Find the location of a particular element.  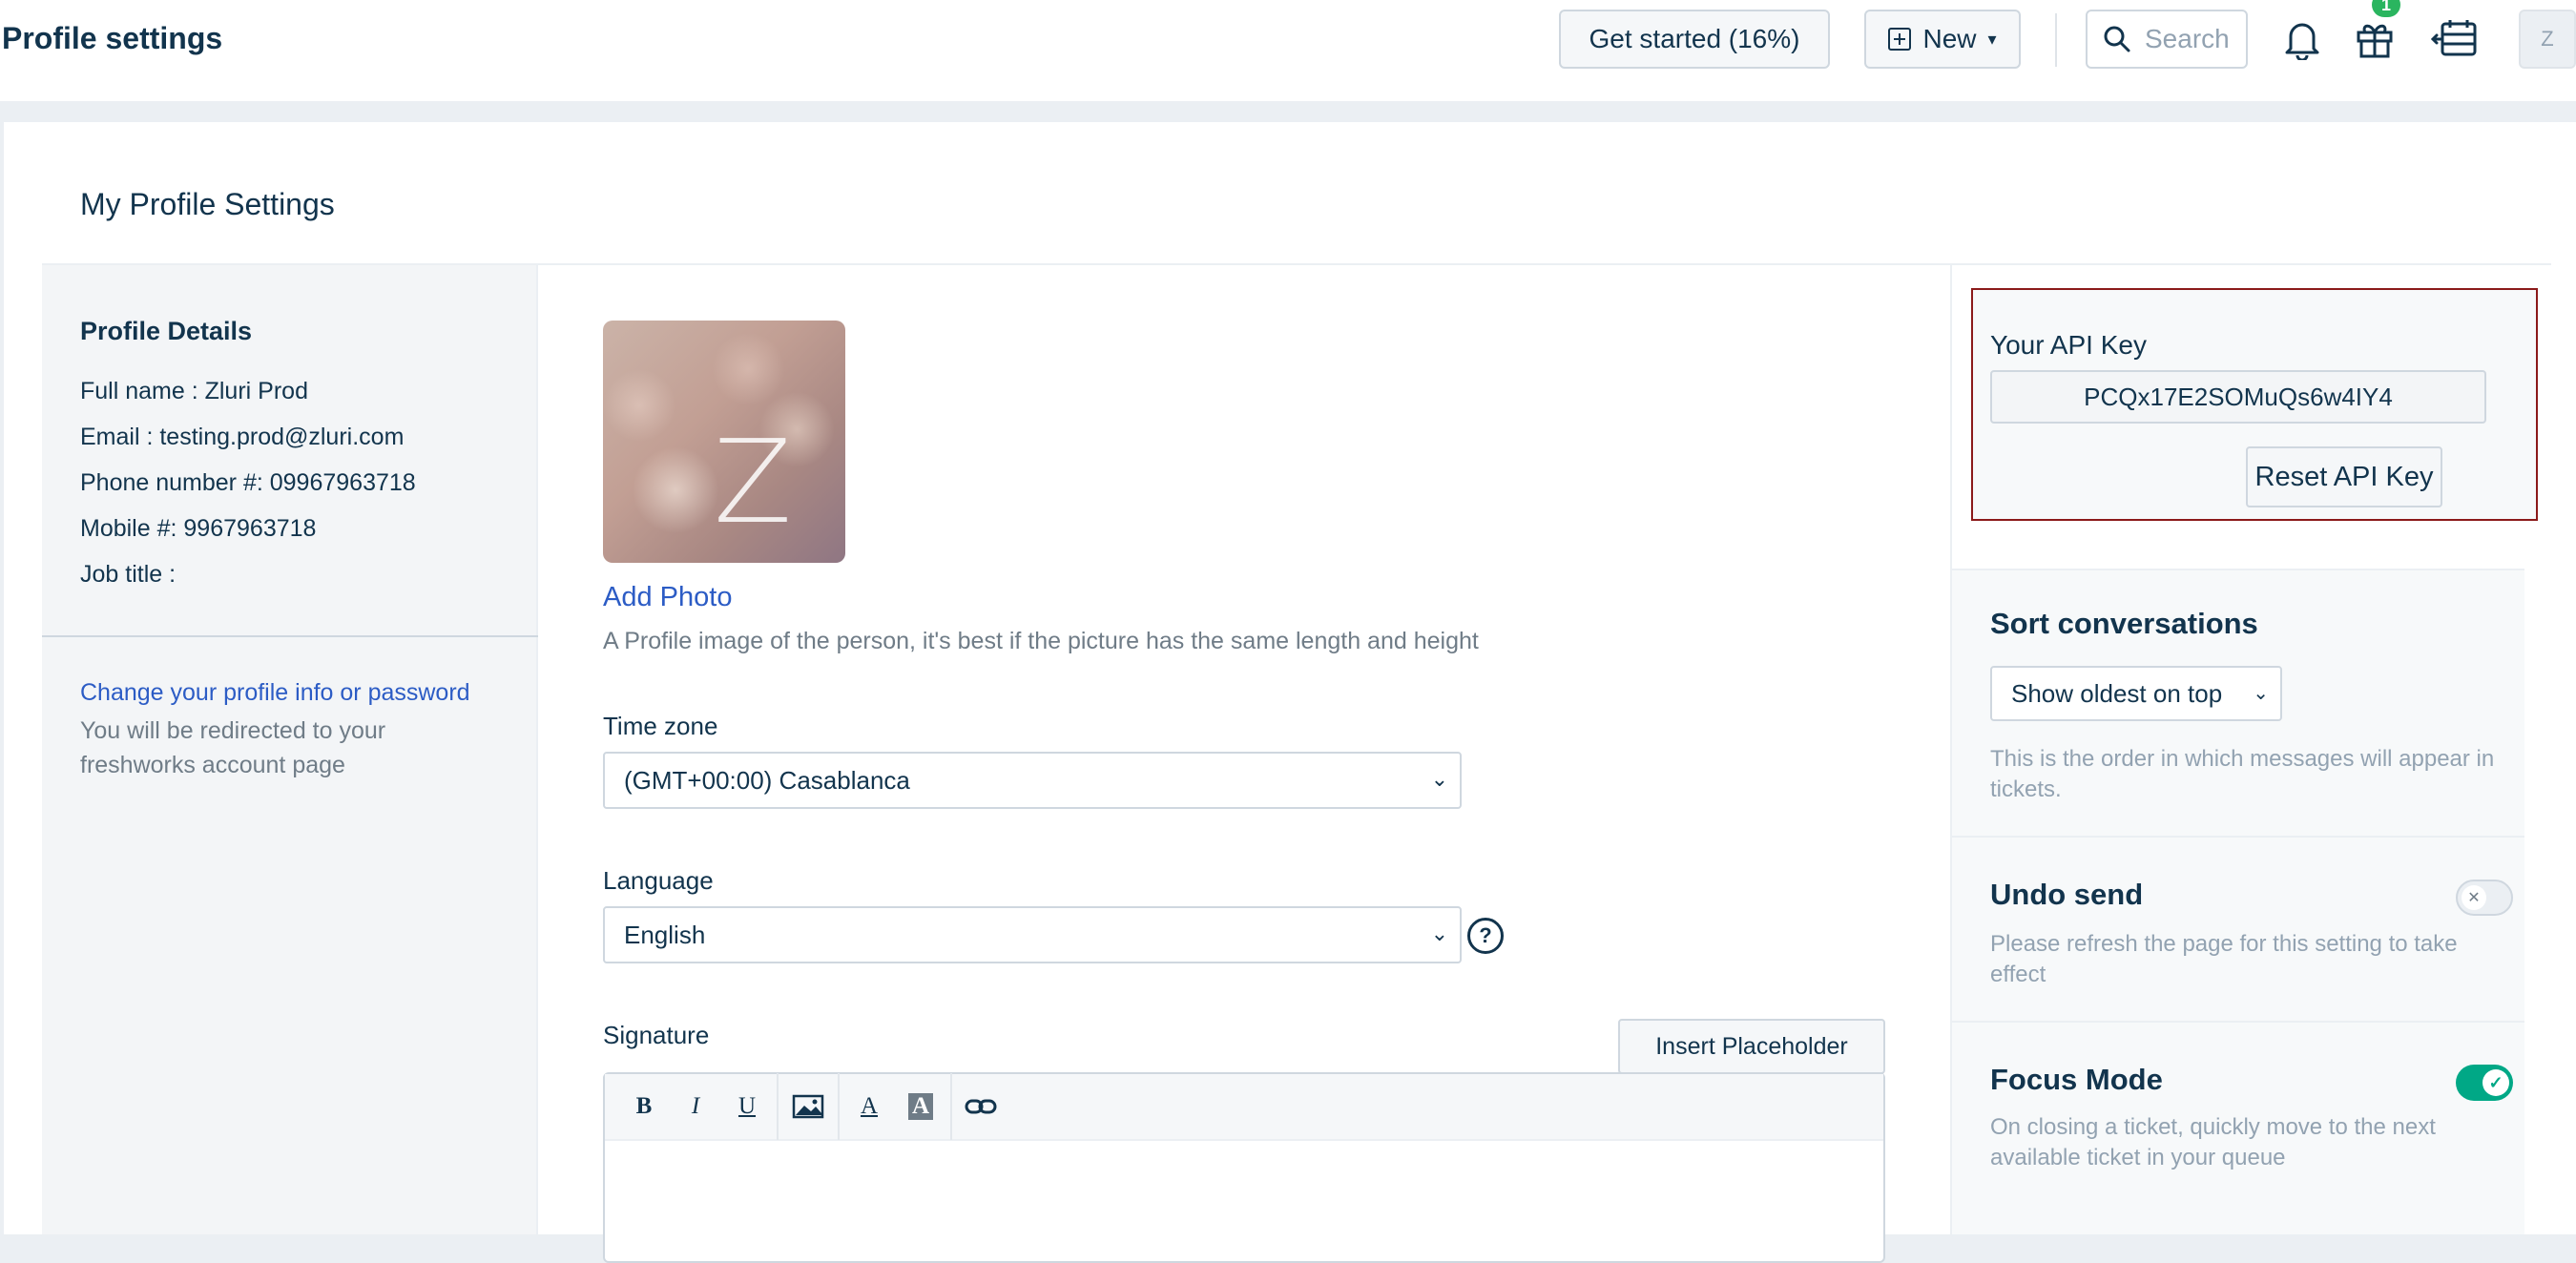

plus-square-icon is located at coordinates (1900, 40).